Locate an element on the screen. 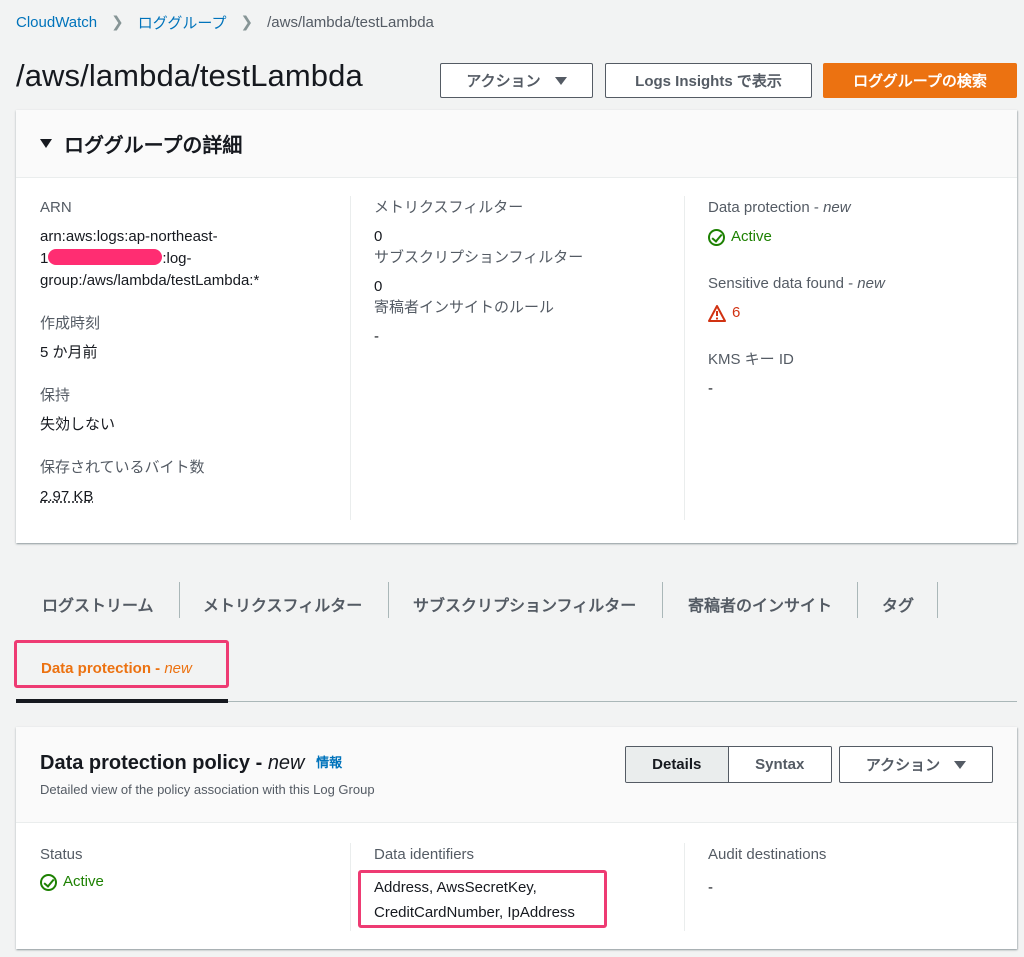 The height and width of the screenshot is (957, 1024). metric-filters-value: 0 is located at coordinates (378, 236).